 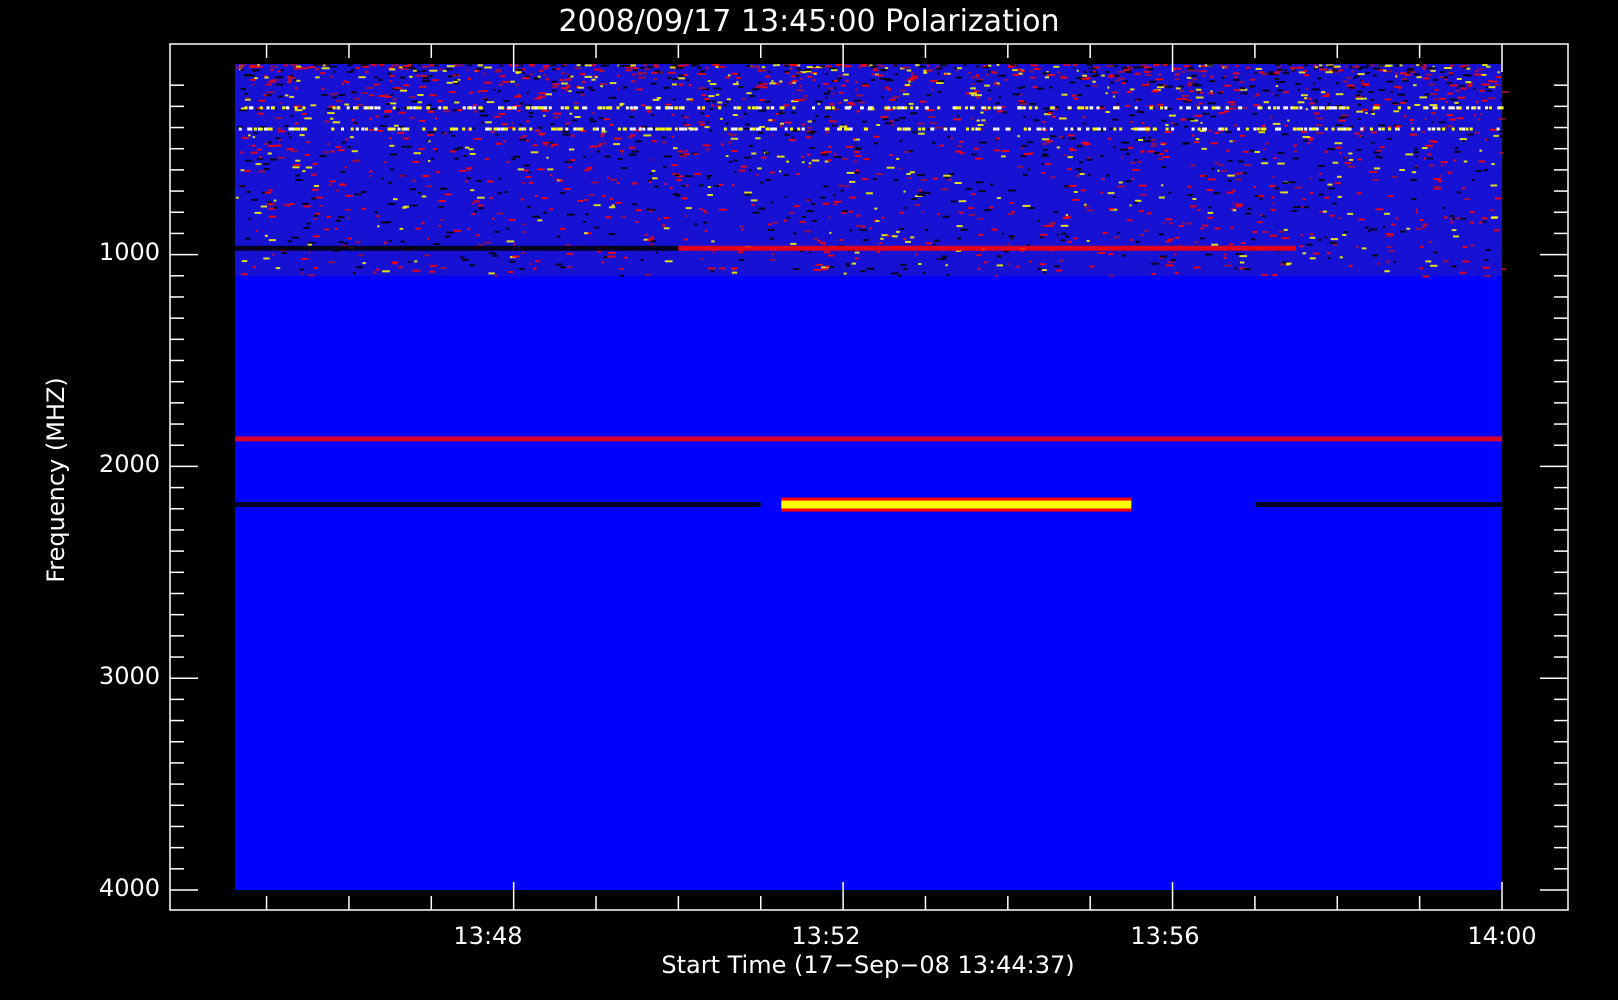 What do you see at coordinates (867, 965) in the screenshot?
I see `x-axis-label: Start Time (17−Sep−08 13:44:37)` at bounding box center [867, 965].